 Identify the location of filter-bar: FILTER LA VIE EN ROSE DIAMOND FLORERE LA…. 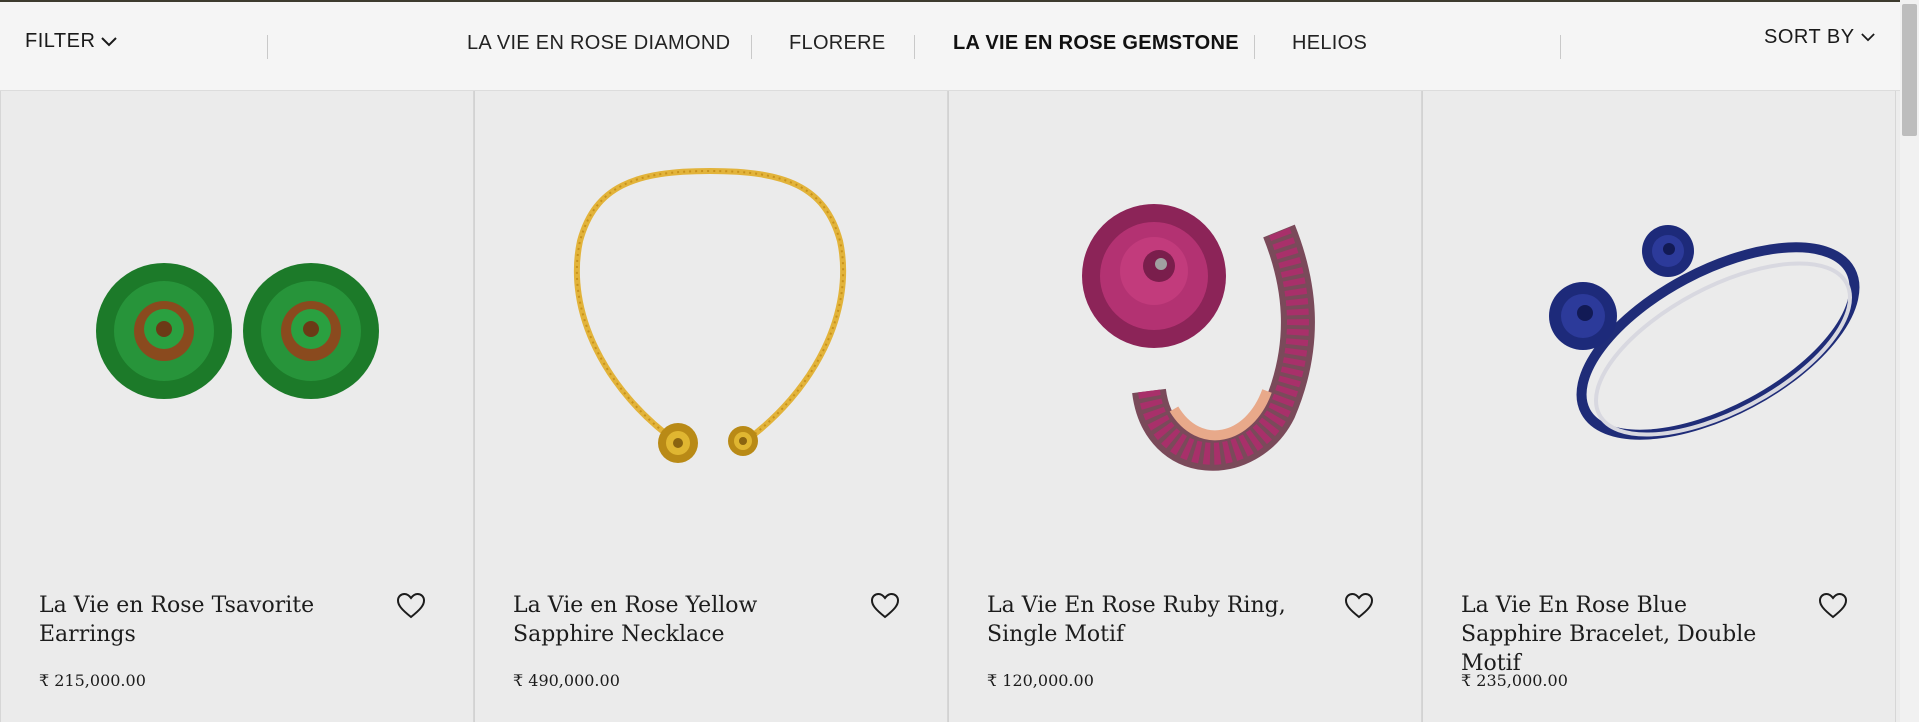
(950, 46).